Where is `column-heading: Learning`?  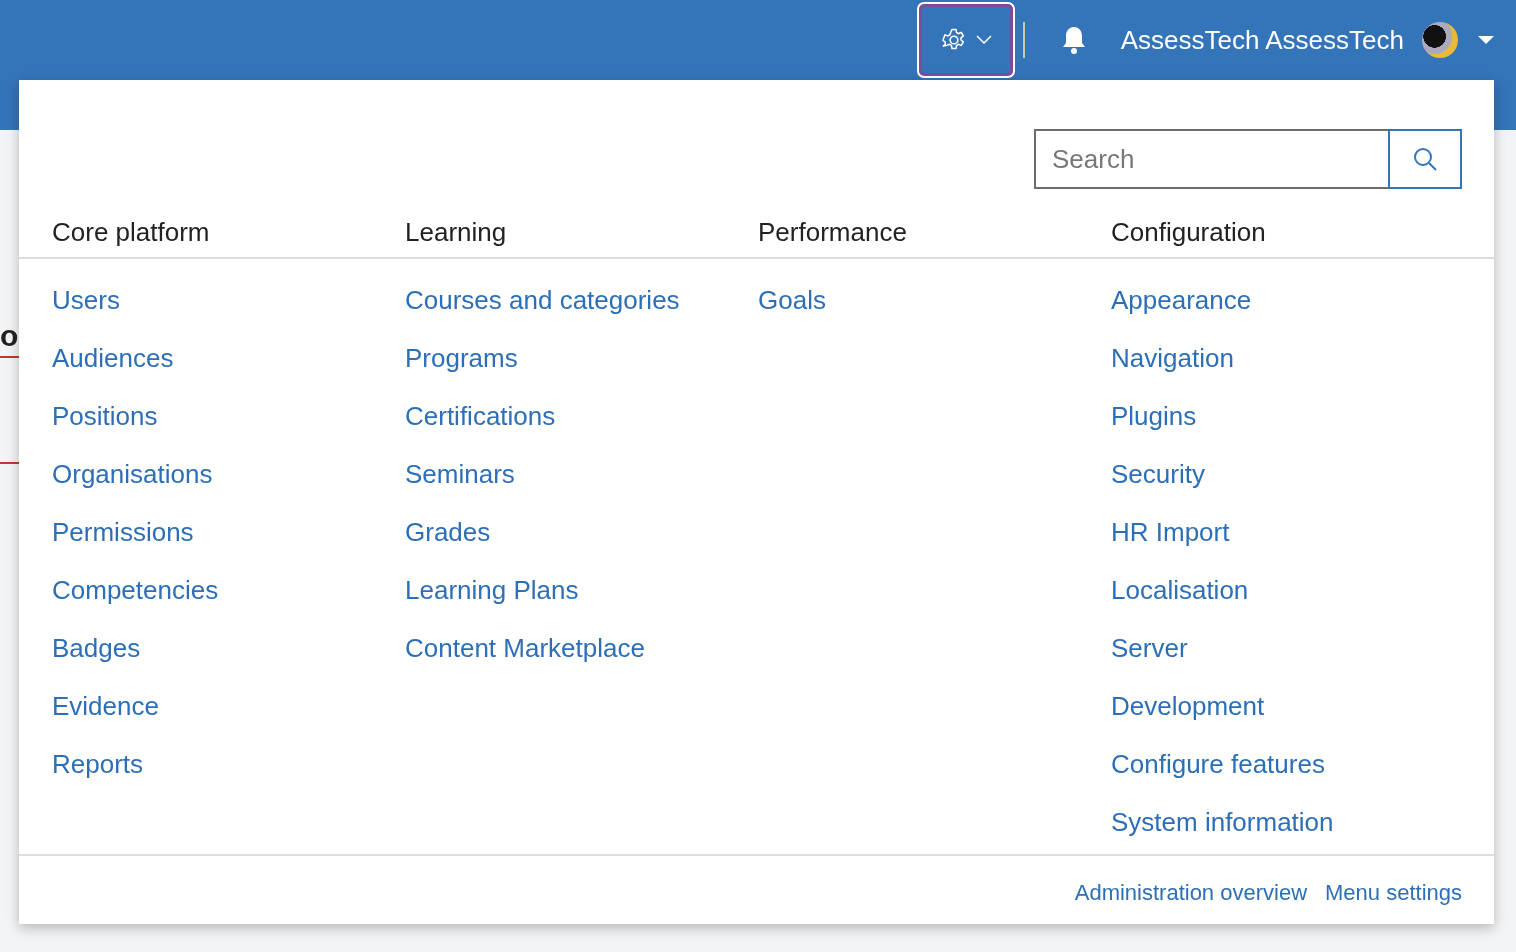 column-heading: Learning is located at coordinates (456, 232).